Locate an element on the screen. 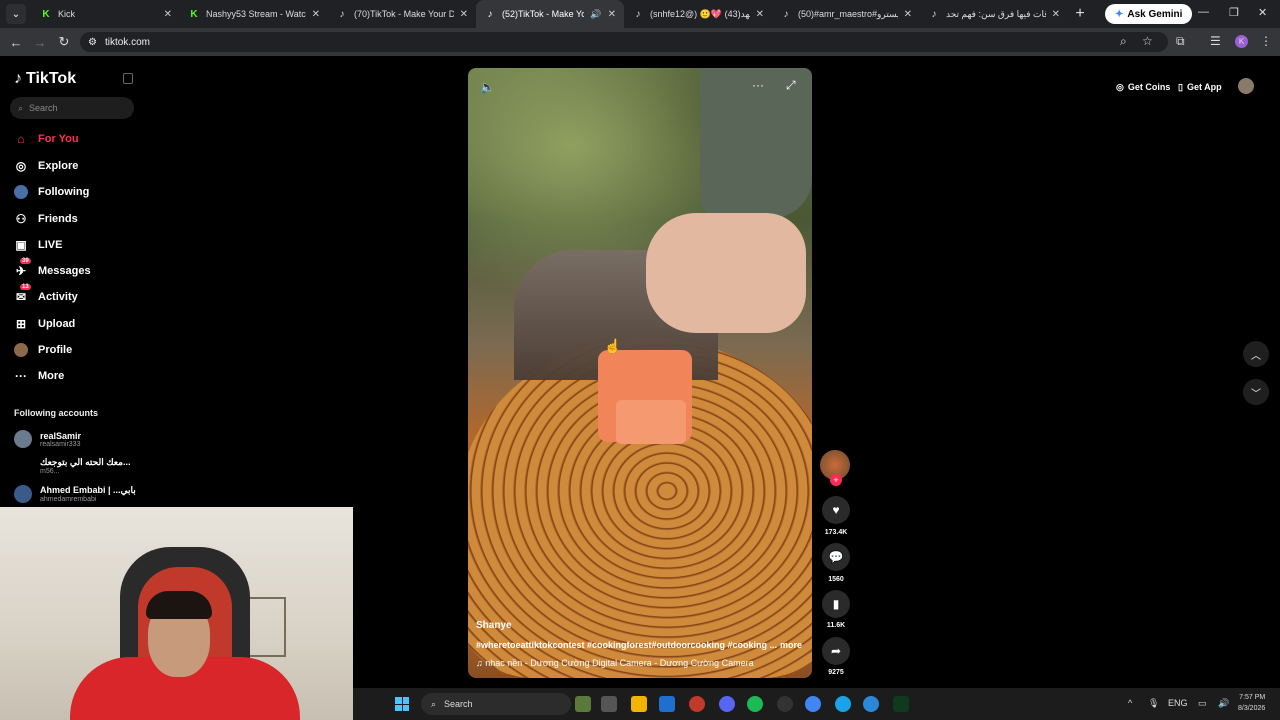 This screenshot has width=1280, height=720. tiktok-logo: ♪ TikTok is located at coordinates (45, 79).